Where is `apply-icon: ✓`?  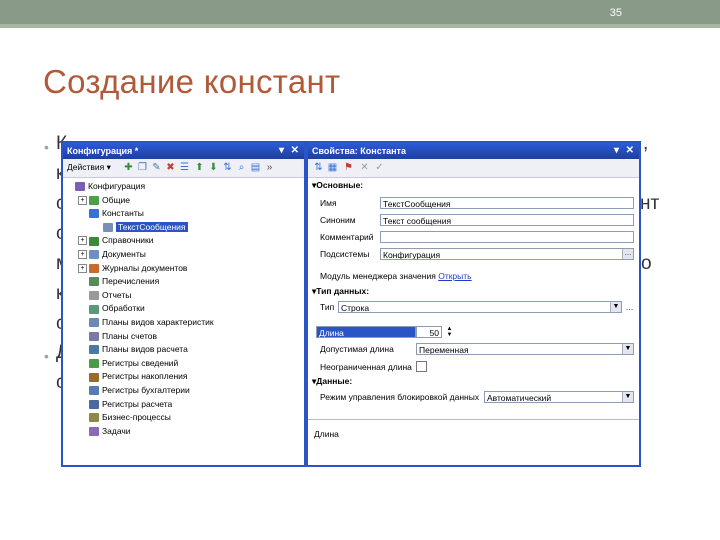 apply-icon: ✓ is located at coordinates (379, 167).